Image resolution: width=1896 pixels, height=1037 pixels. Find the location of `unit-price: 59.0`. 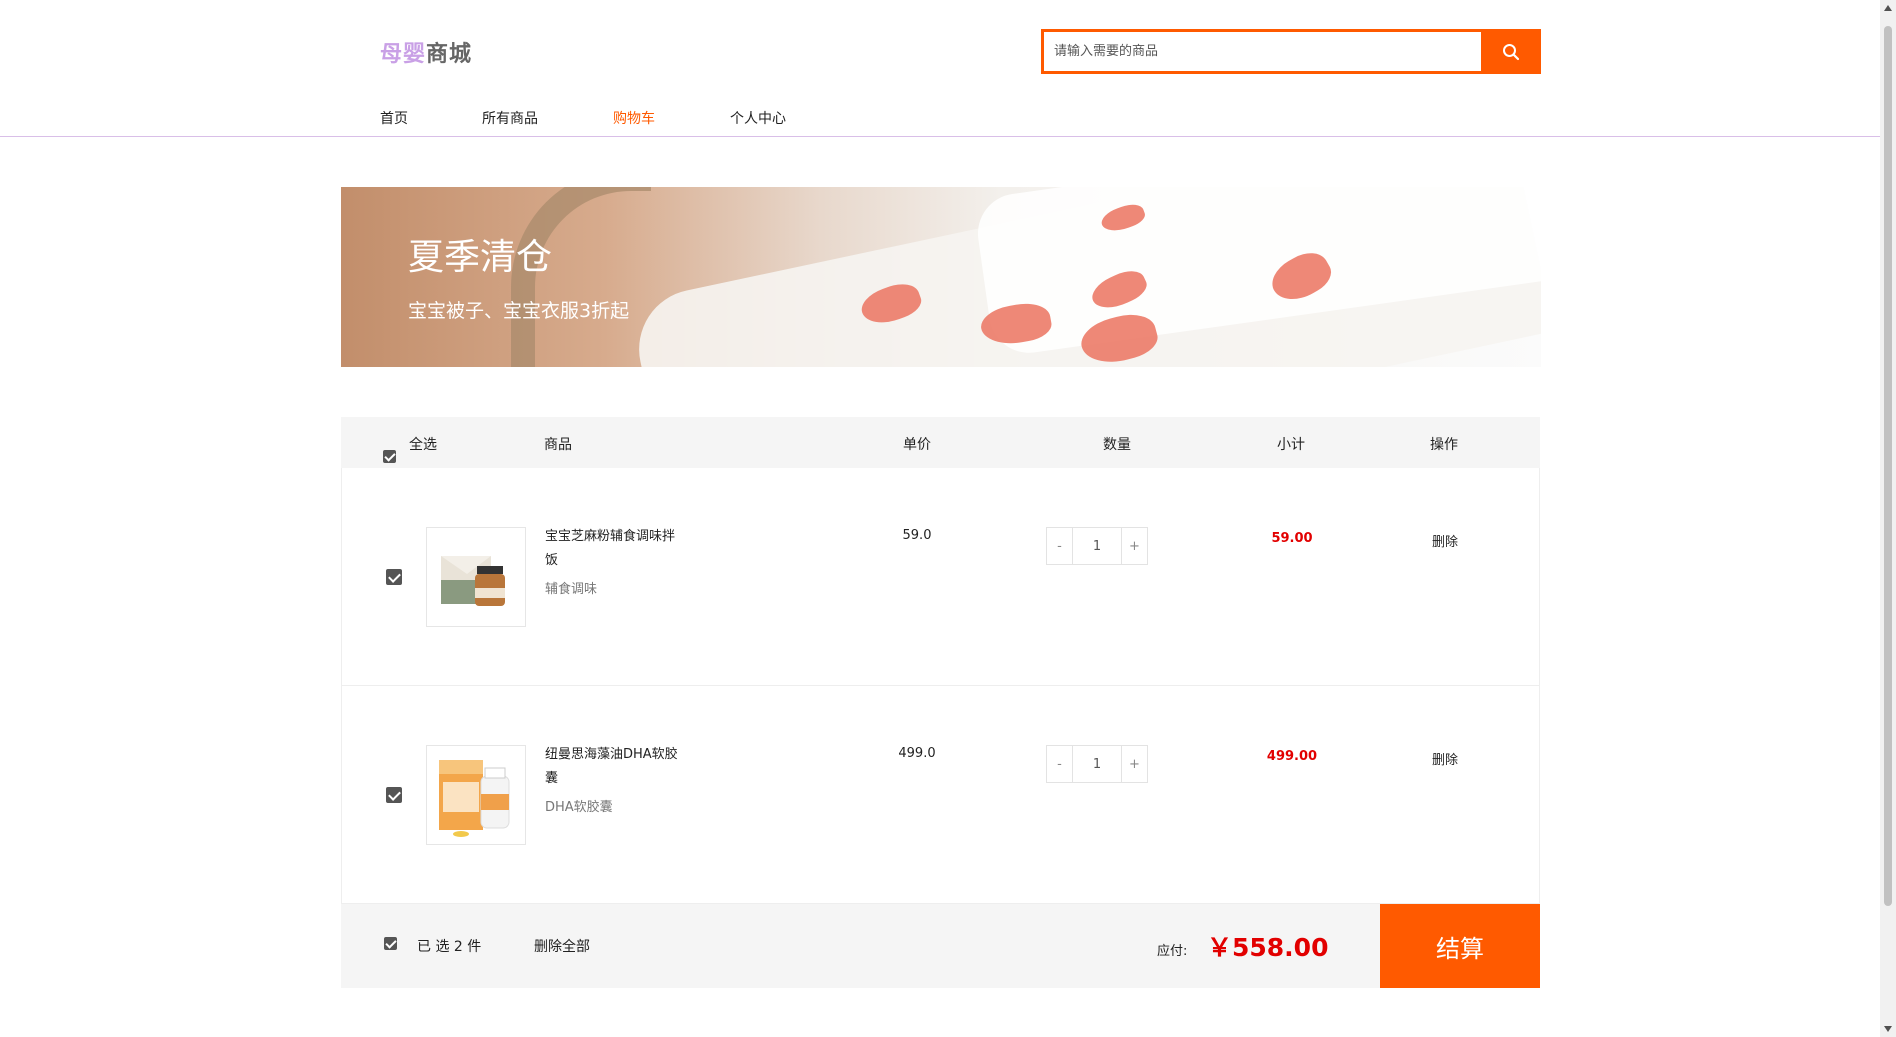

unit-price: 59.0 is located at coordinates (917, 535).